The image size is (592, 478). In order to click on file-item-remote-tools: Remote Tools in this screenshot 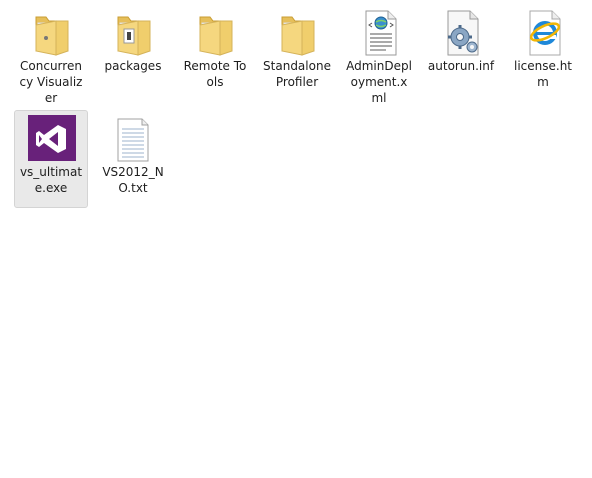, I will do `click(215, 53)`.